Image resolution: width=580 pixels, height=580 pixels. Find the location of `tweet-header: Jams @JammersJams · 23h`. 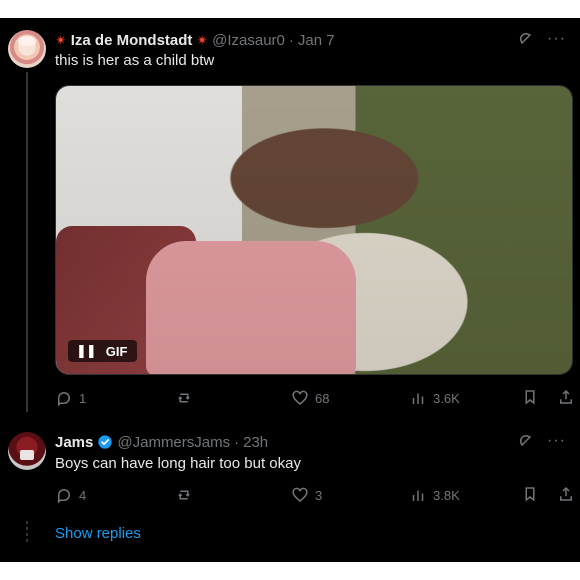

tweet-header: Jams @JammersJams · 23h is located at coordinates (161, 442).